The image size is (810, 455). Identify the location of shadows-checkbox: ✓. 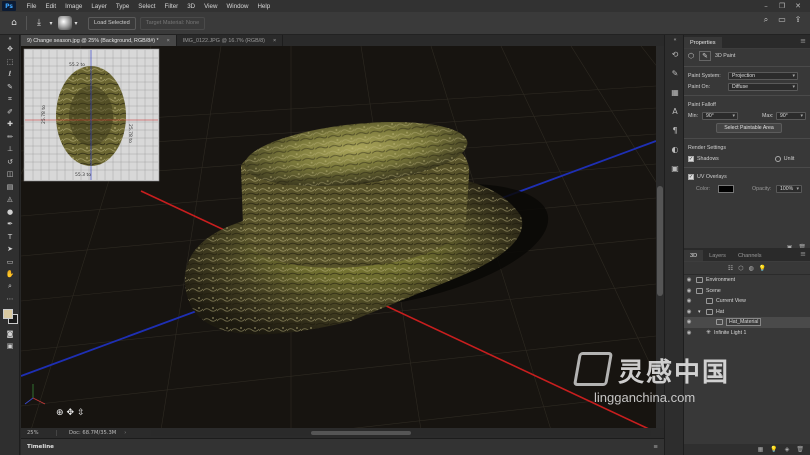
(691, 158).